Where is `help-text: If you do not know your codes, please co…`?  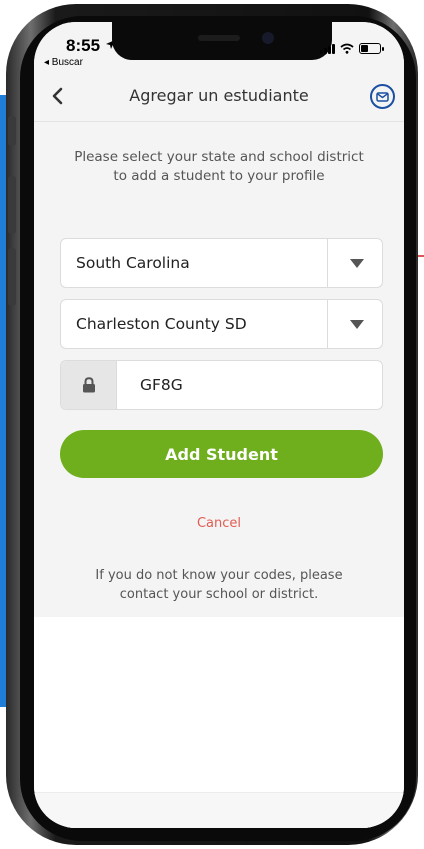 help-text: If you do not know your codes, please co… is located at coordinates (219, 585).